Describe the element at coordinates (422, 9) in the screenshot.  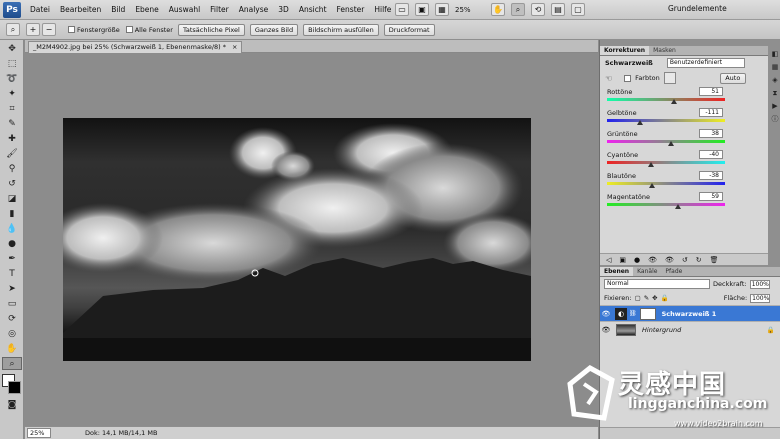
I see `minibridge-icon: ▣` at that location.